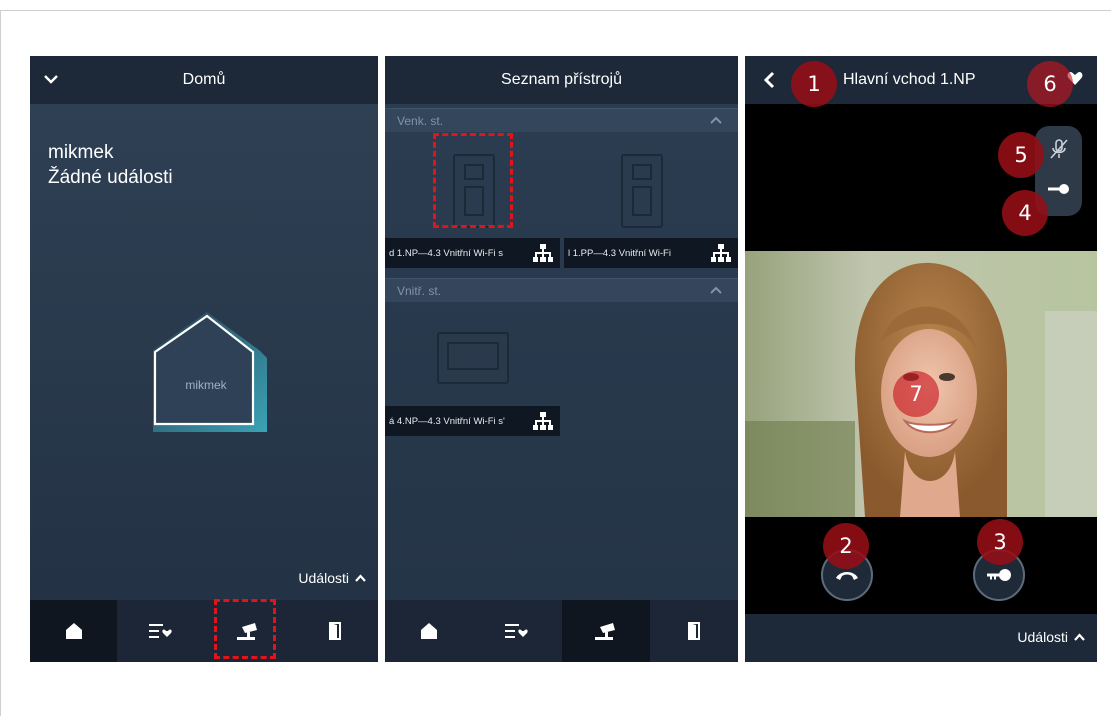  I want to click on no-events-text: Žádné události, so click(110, 177).